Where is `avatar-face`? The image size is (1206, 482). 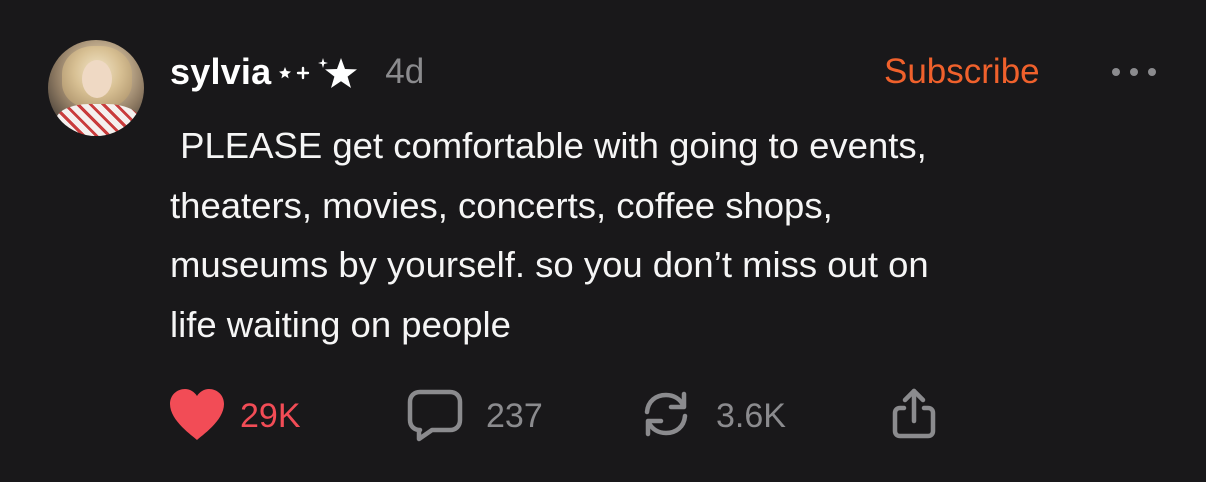
avatar-face is located at coordinates (97, 79).